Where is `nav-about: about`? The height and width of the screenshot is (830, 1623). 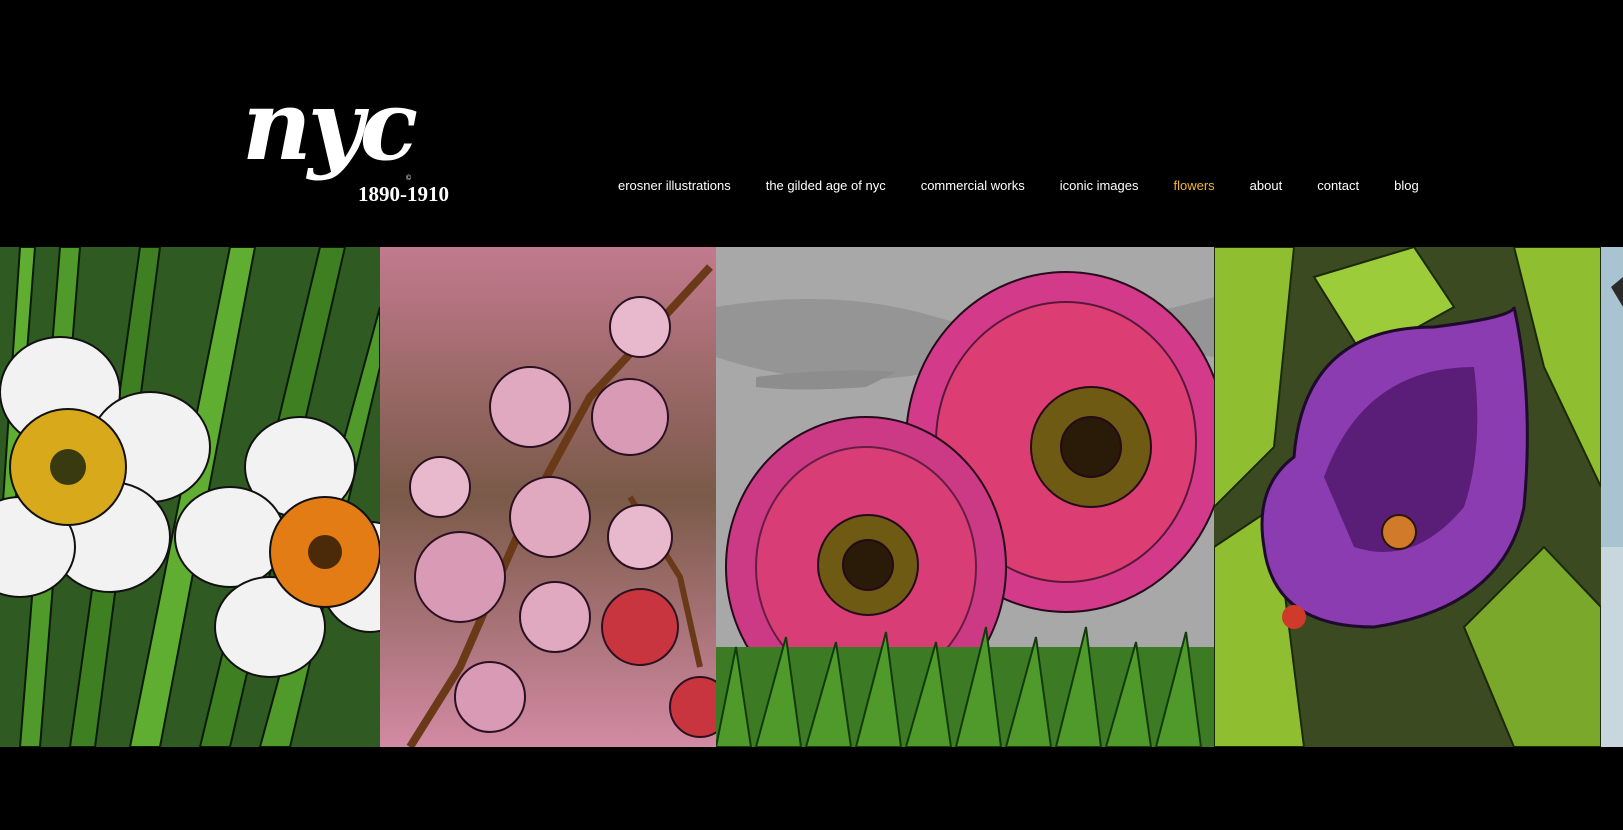 nav-about: about is located at coordinates (1266, 185).